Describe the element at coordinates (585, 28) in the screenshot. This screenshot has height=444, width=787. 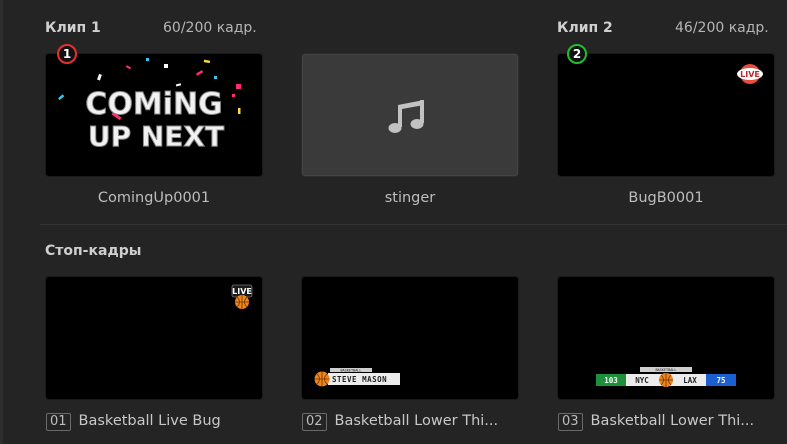
I see `clip2-title: Клип 2` at that location.